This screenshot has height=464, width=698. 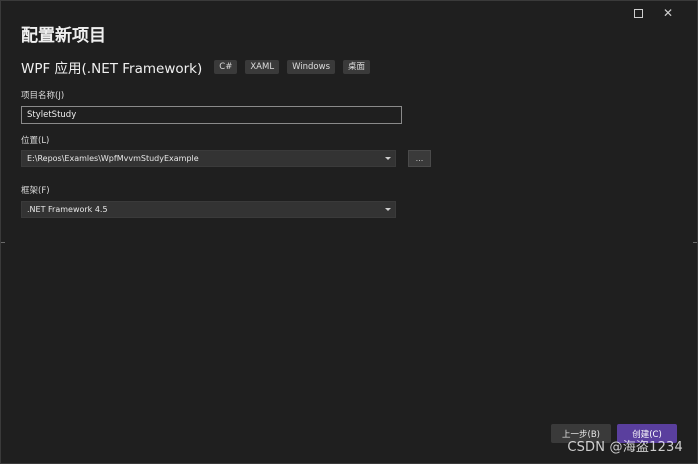 I want to click on close-button: ✕, so click(x=668, y=13).